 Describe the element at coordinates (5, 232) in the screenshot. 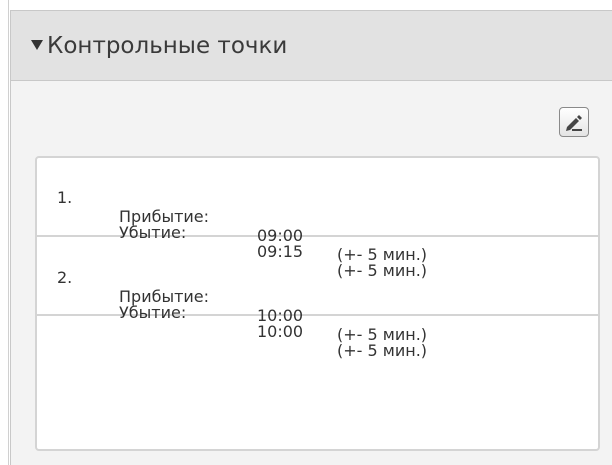

I see `left-edge` at that location.